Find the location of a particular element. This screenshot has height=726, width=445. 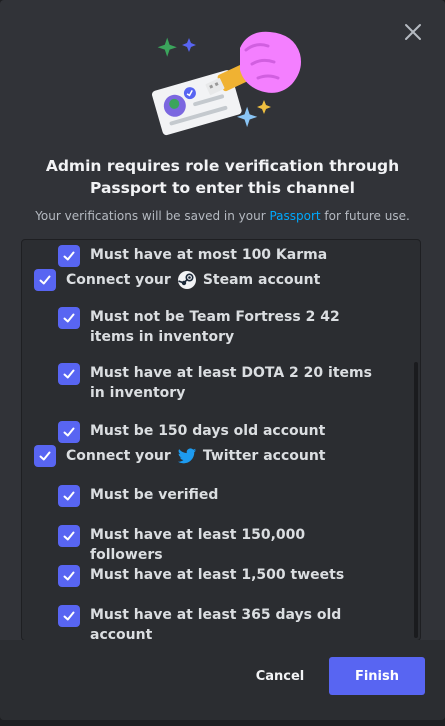

requirement-karma: Must have at most 100 Karma is located at coordinates (215, 256).